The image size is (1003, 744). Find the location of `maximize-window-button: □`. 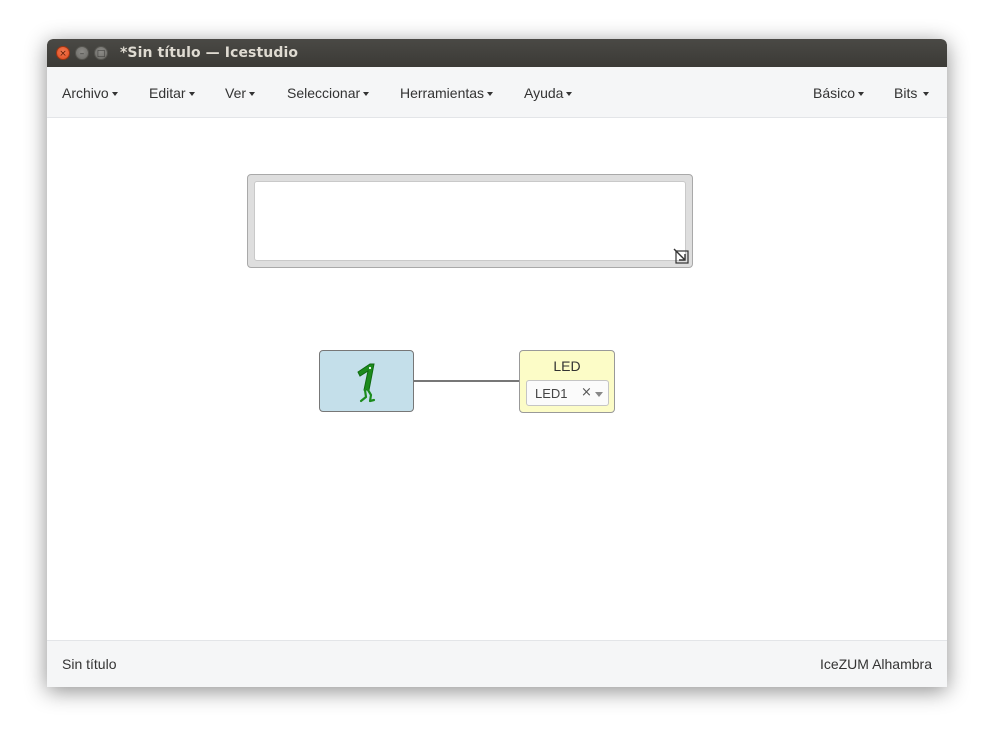

maximize-window-button: □ is located at coordinates (101, 53).